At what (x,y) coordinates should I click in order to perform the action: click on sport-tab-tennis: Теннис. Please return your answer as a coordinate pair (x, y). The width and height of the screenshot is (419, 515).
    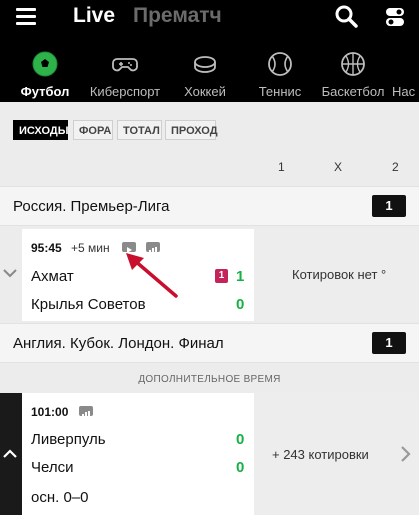
    Looking at the image, I should click on (280, 72).